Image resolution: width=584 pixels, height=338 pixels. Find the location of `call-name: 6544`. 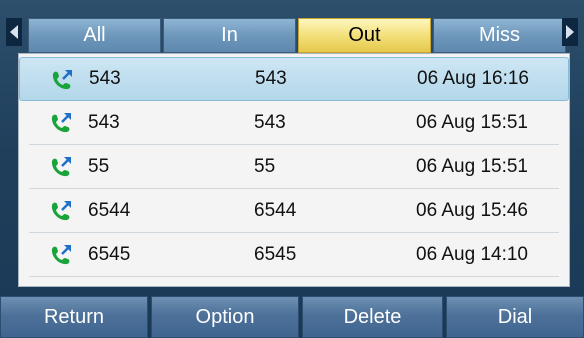

call-name: 6544 is located at coordinates (109, 210).